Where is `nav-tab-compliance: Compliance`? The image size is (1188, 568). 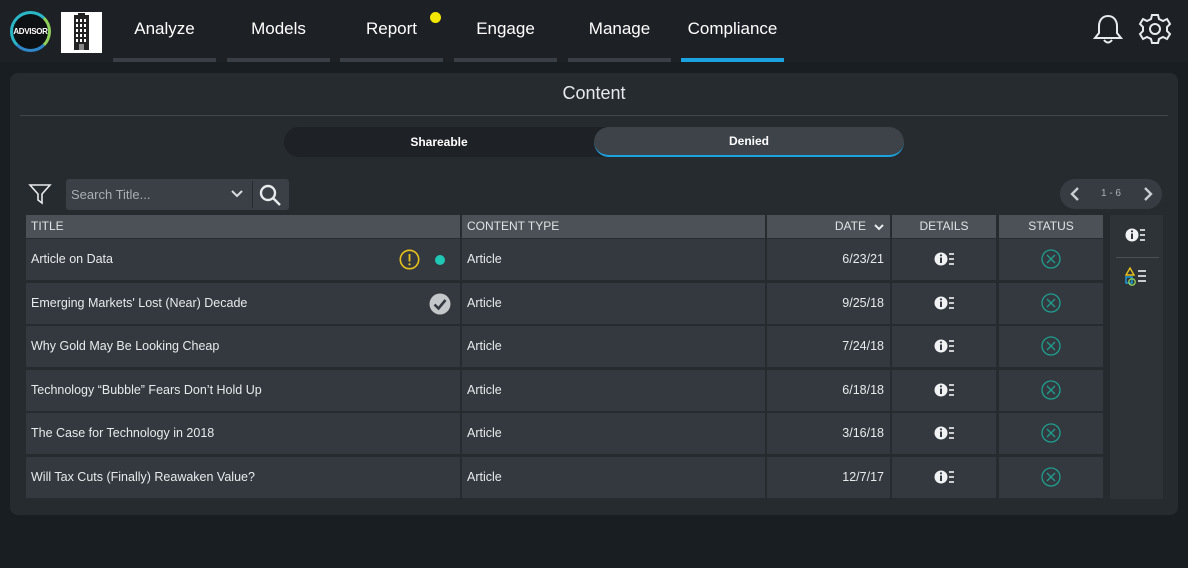
nav-tab-compliance: Compliance is located at coordinates (732, 31).